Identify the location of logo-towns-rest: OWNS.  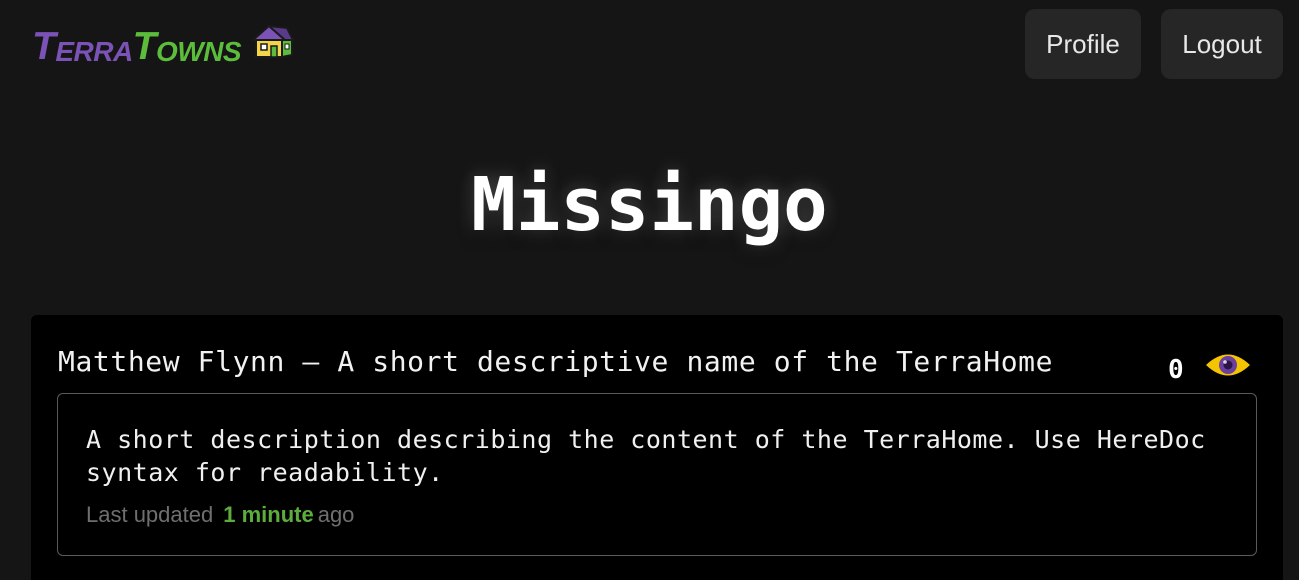
(199, 51).